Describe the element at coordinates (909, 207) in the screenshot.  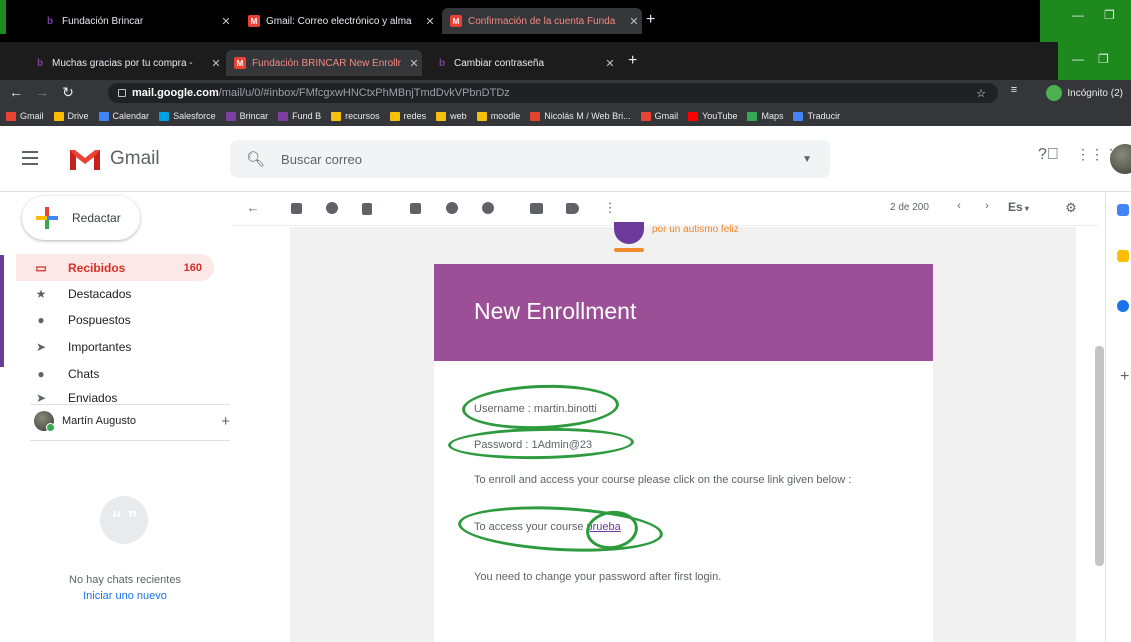
I see `pagination-count: 2 de 200` at that location.